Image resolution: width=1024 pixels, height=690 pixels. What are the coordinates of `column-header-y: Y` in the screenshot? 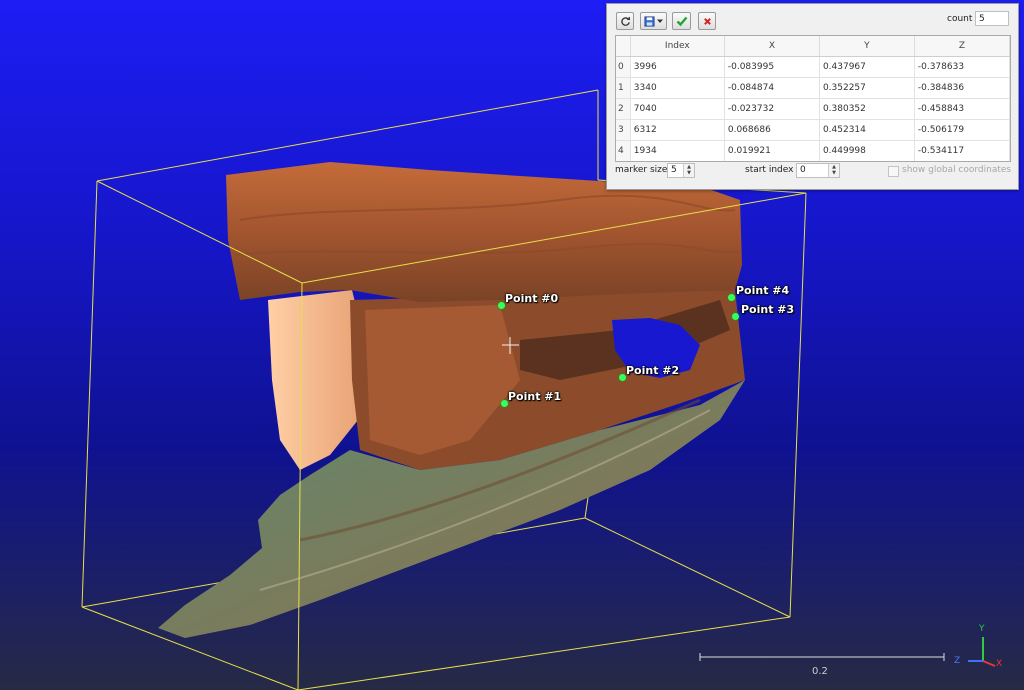 It's located at (867, 46).